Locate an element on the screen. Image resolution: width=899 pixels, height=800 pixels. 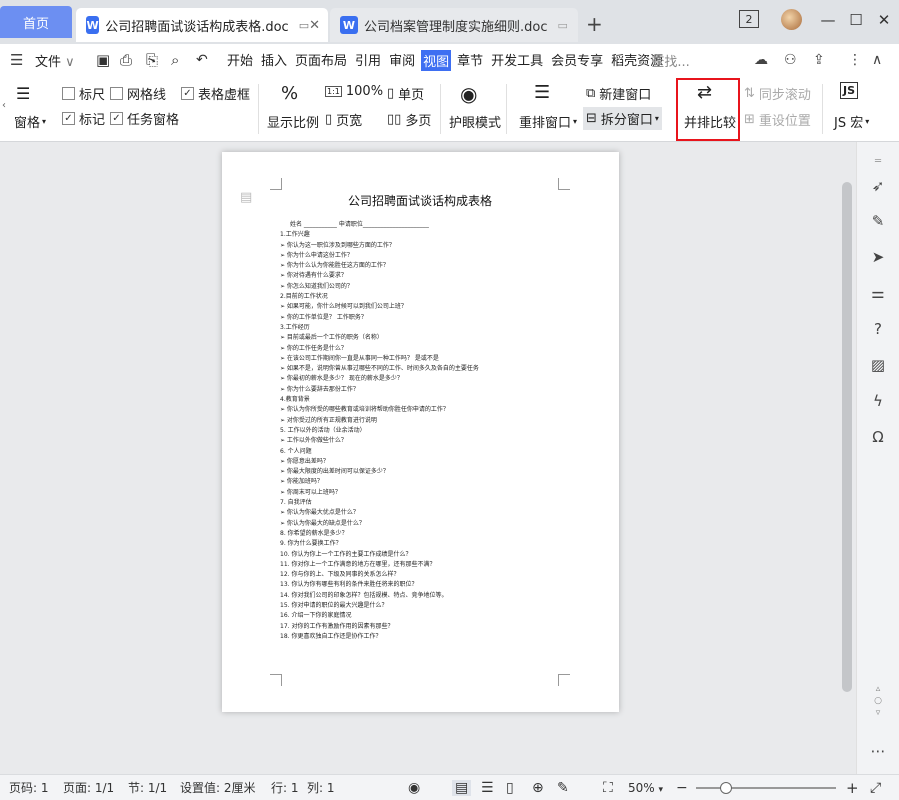
sync-scroll-icon: ⇅ is located at coordinates (749, 93).